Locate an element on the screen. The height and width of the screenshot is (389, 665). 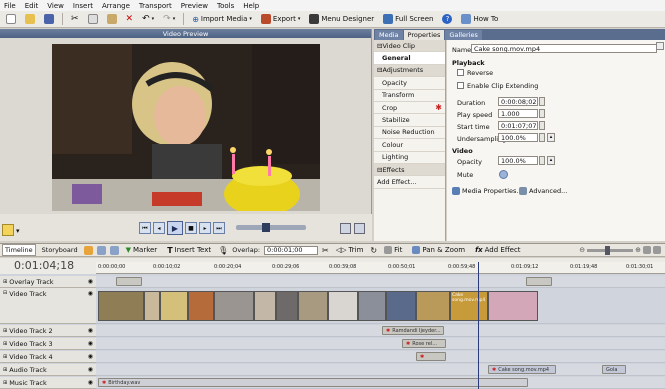
timeline-zoom-slider is located at coordinates (610, 250).